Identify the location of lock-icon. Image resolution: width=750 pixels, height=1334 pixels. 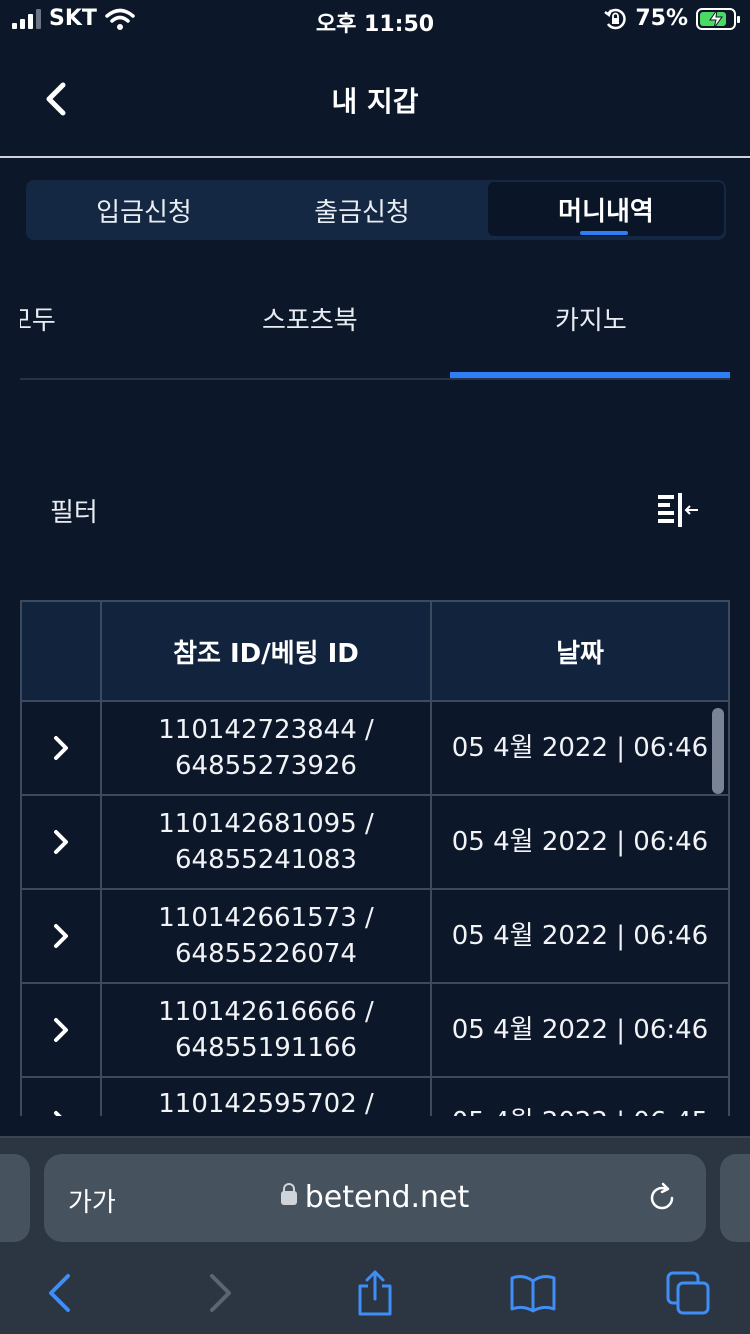
(288, 1194).